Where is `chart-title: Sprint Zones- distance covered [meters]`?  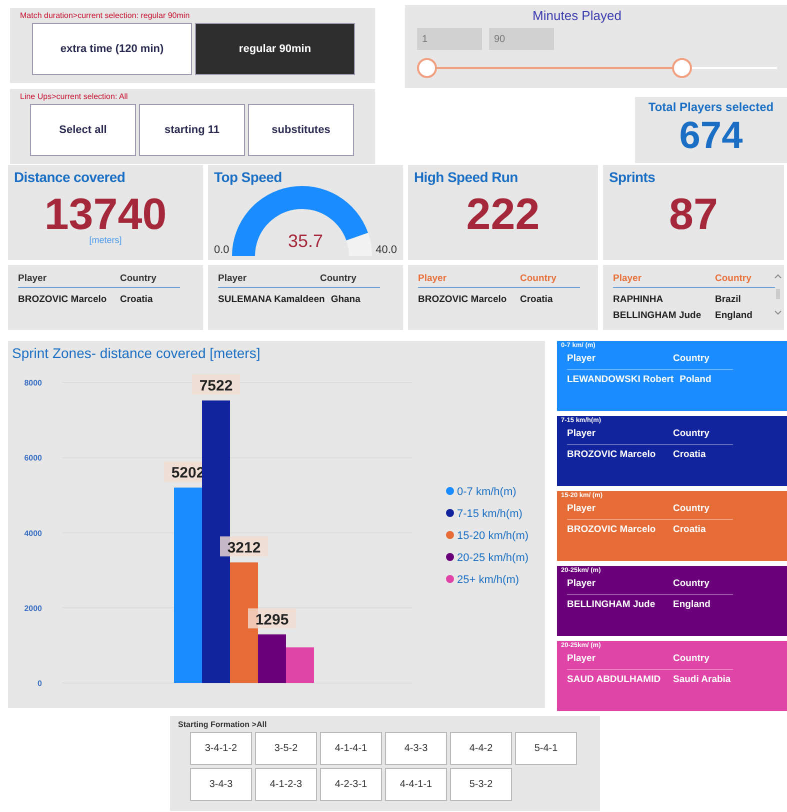
chart-title: Sprint Zones- distance covered [meters] is located at coordinates (137, 353).